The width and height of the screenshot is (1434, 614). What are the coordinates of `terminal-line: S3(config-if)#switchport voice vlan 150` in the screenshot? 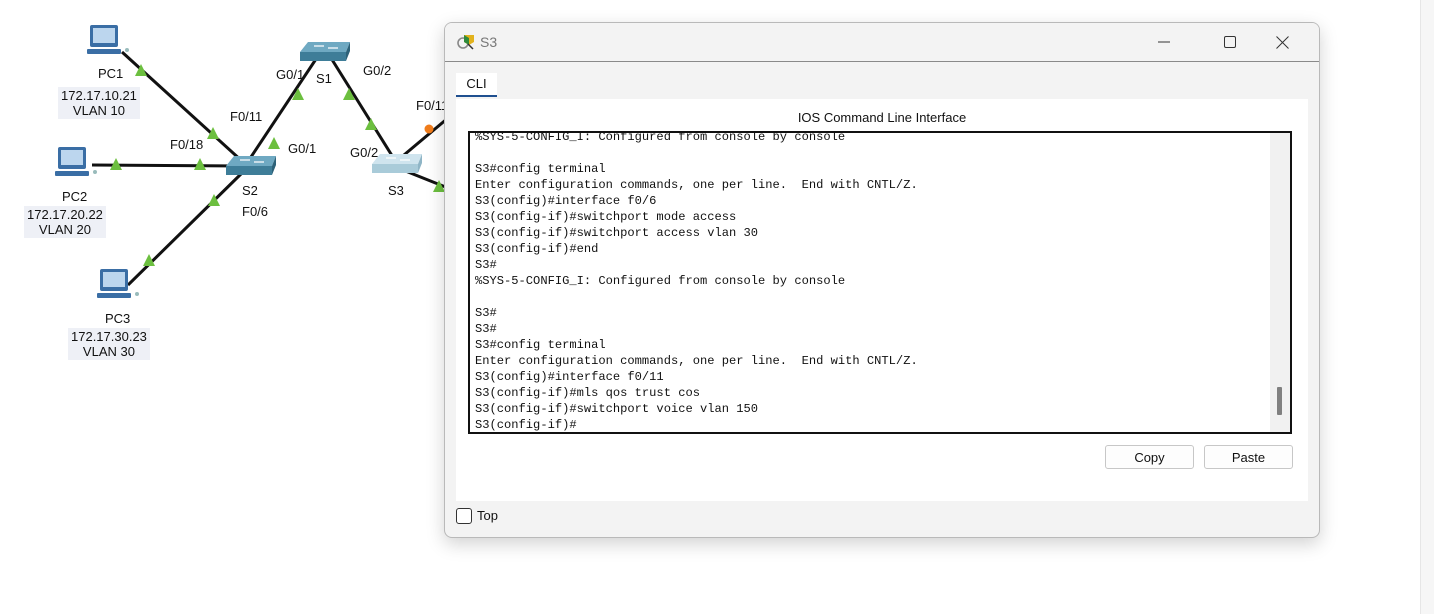 It's located at (617, 409).